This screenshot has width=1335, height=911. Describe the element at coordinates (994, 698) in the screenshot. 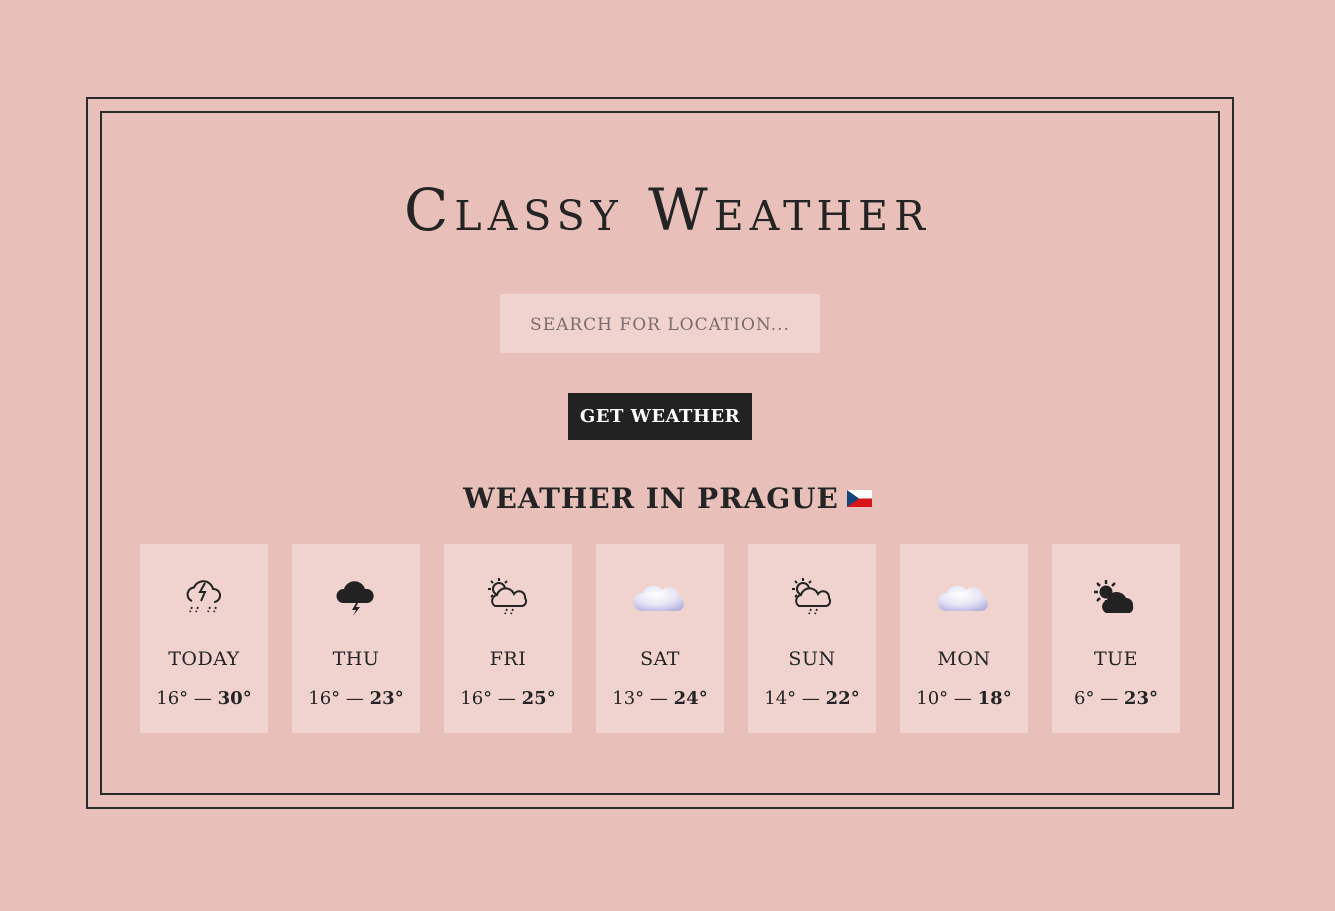

I see `temp-max: 18°` at that location.